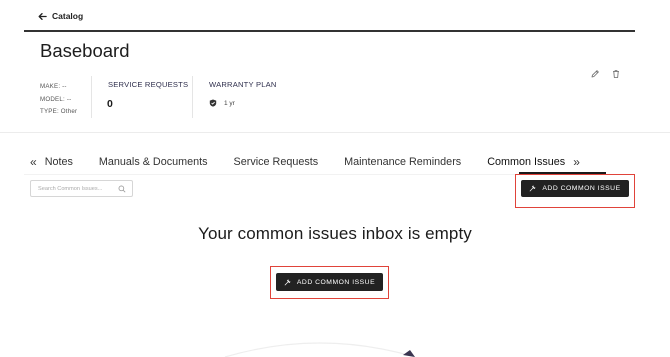 Image resolution: width=670 pixels, height=357 pixels. I want to click on add-common-issue-button: ADD COMMON ISSUE, so click(575, 188).